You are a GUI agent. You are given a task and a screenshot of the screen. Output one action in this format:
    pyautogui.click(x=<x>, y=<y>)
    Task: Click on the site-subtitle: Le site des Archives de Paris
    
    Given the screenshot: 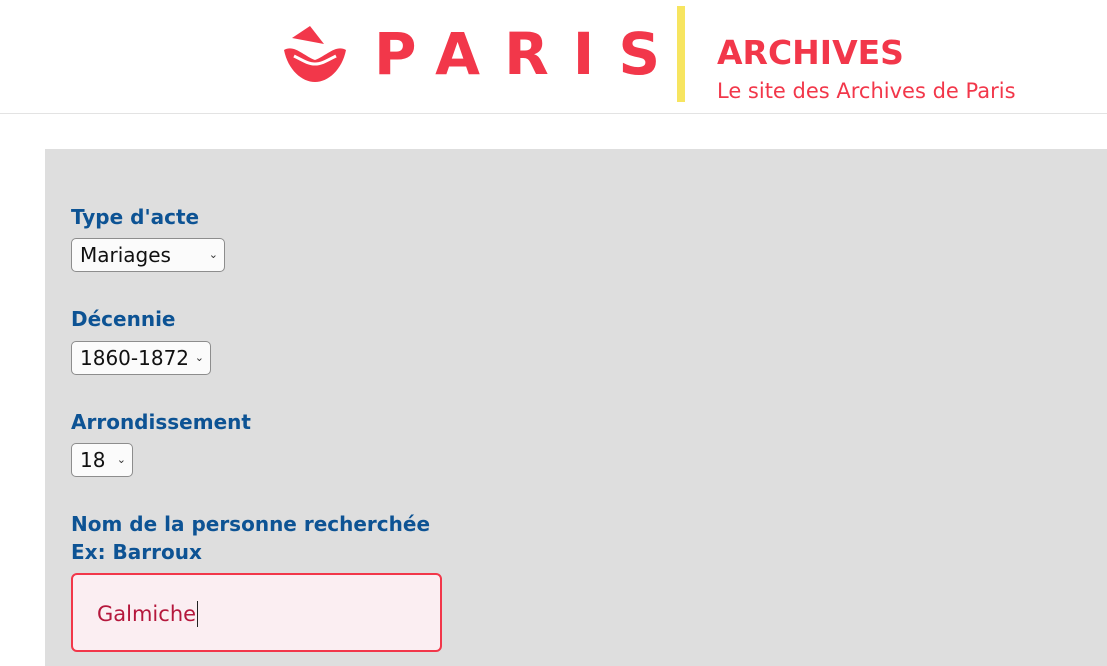 What is the action you would take?
    pyautogui.click(x=866, y=91)
    